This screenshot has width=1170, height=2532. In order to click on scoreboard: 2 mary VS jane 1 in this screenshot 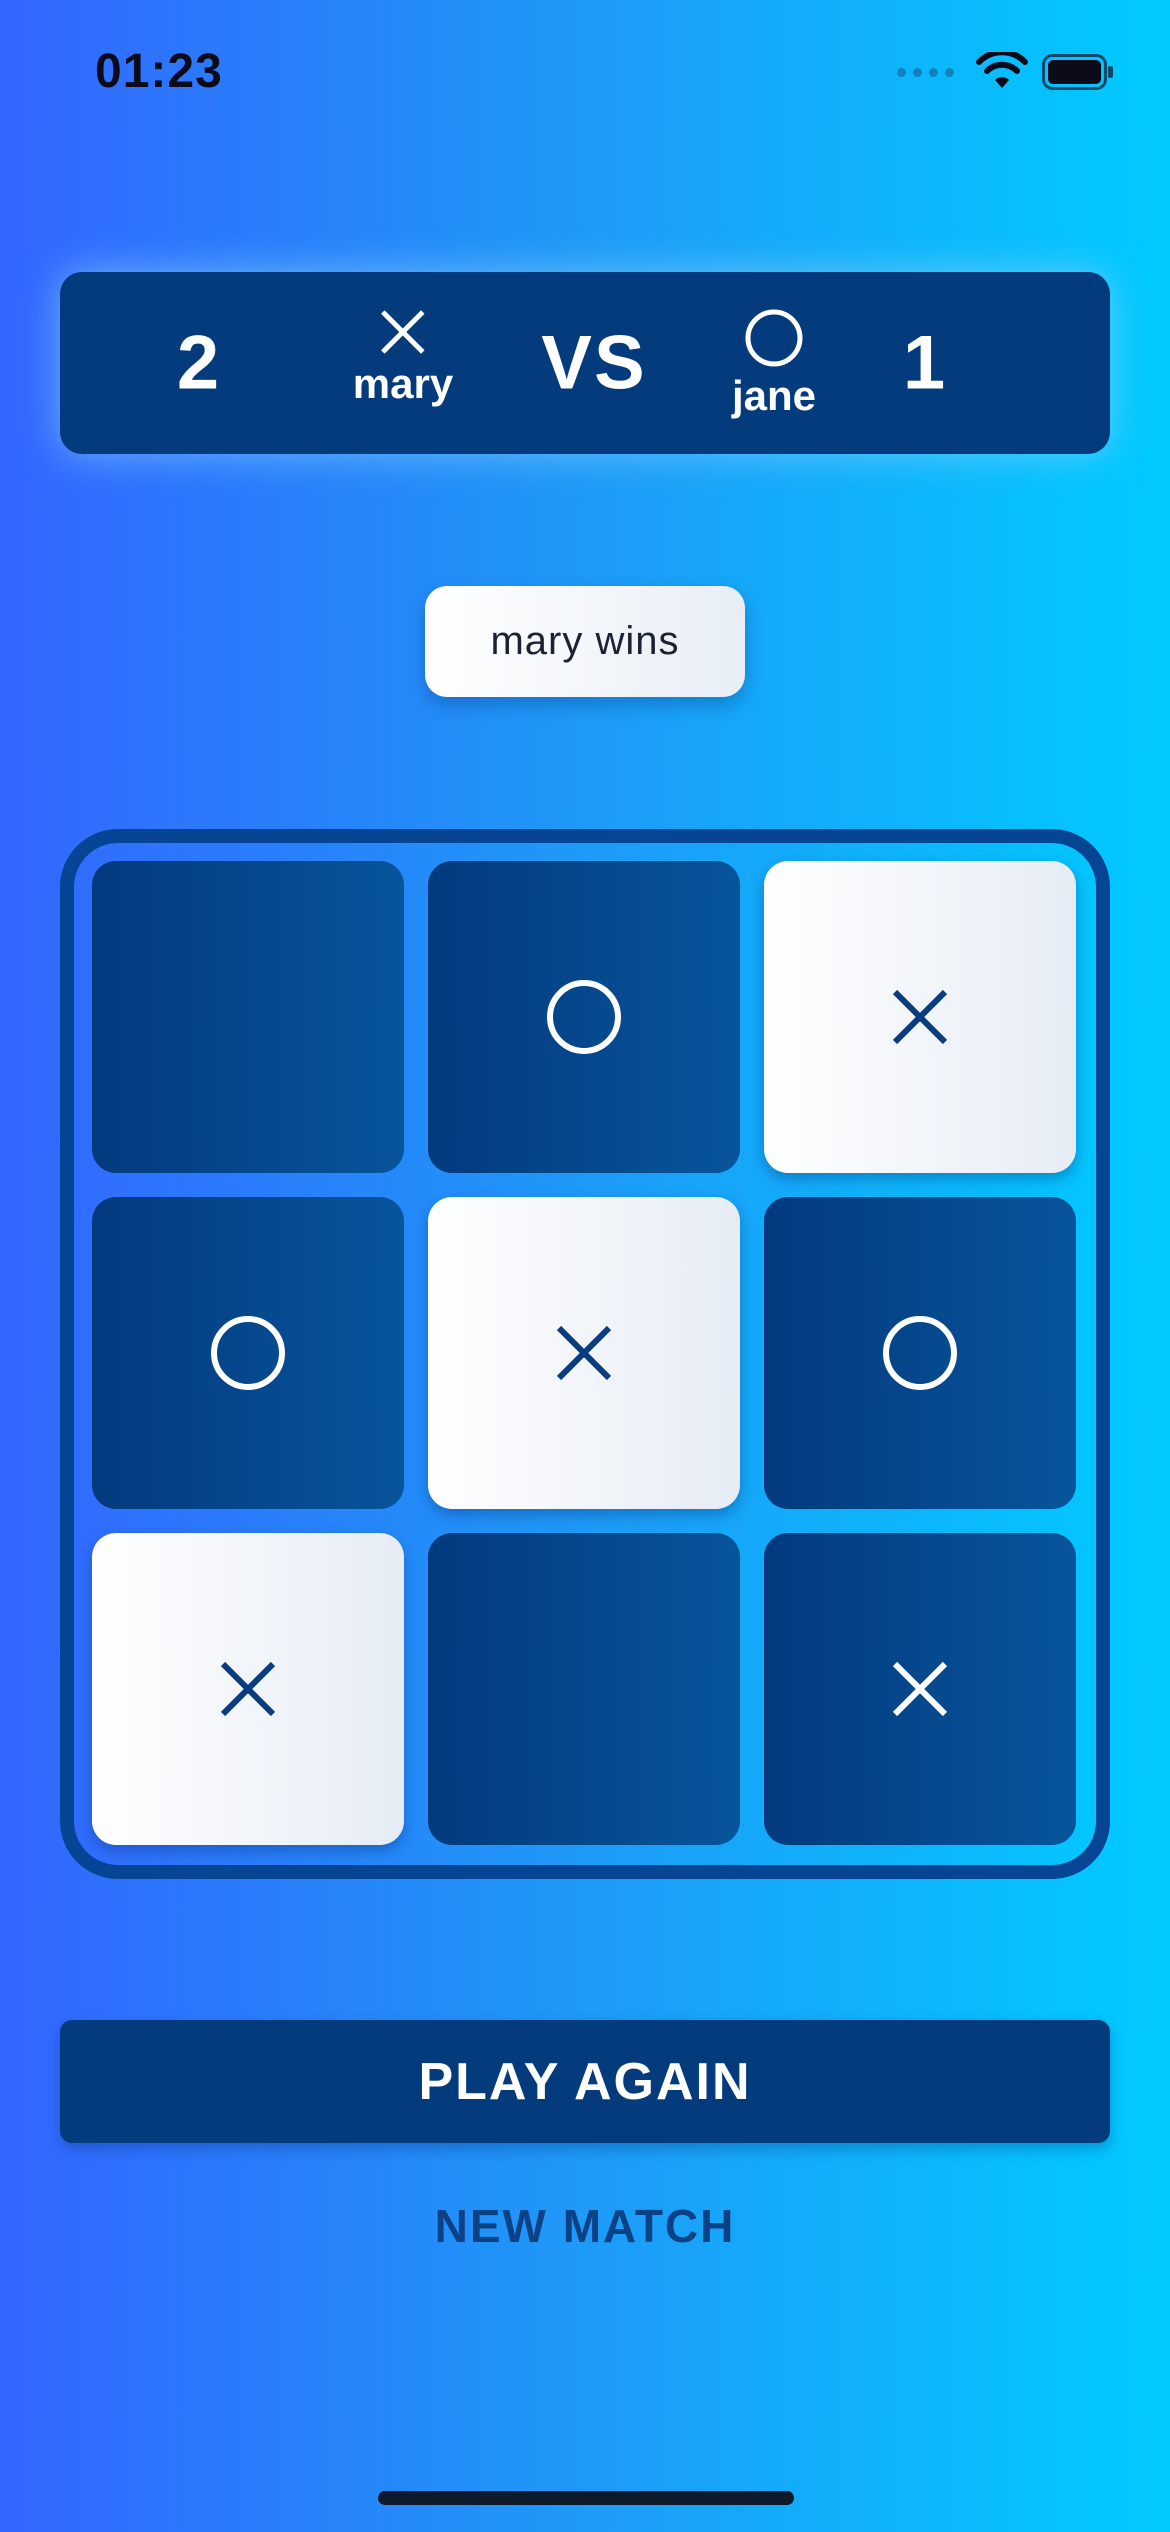, I will do `click(585, 363)`.